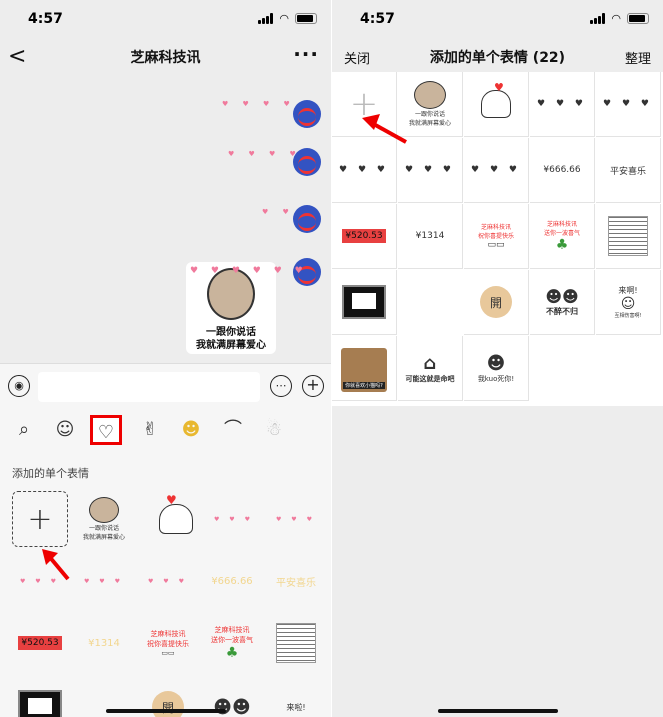 Image resolution: width=663 pixels, height=717 pixels. I want to click on sticker-panda: 一跟你说话 我就满屏幕爱心, so click(104, 519).